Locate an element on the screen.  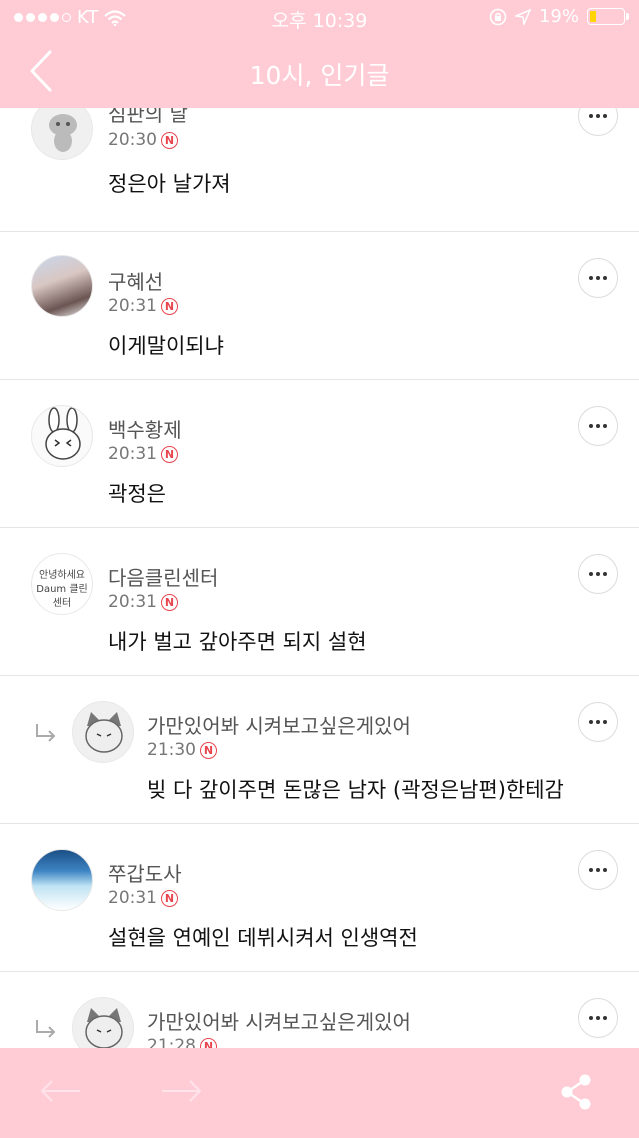
avatar: 안녕하세요 Daum 클린센터 is located at coordinates (62, 584).